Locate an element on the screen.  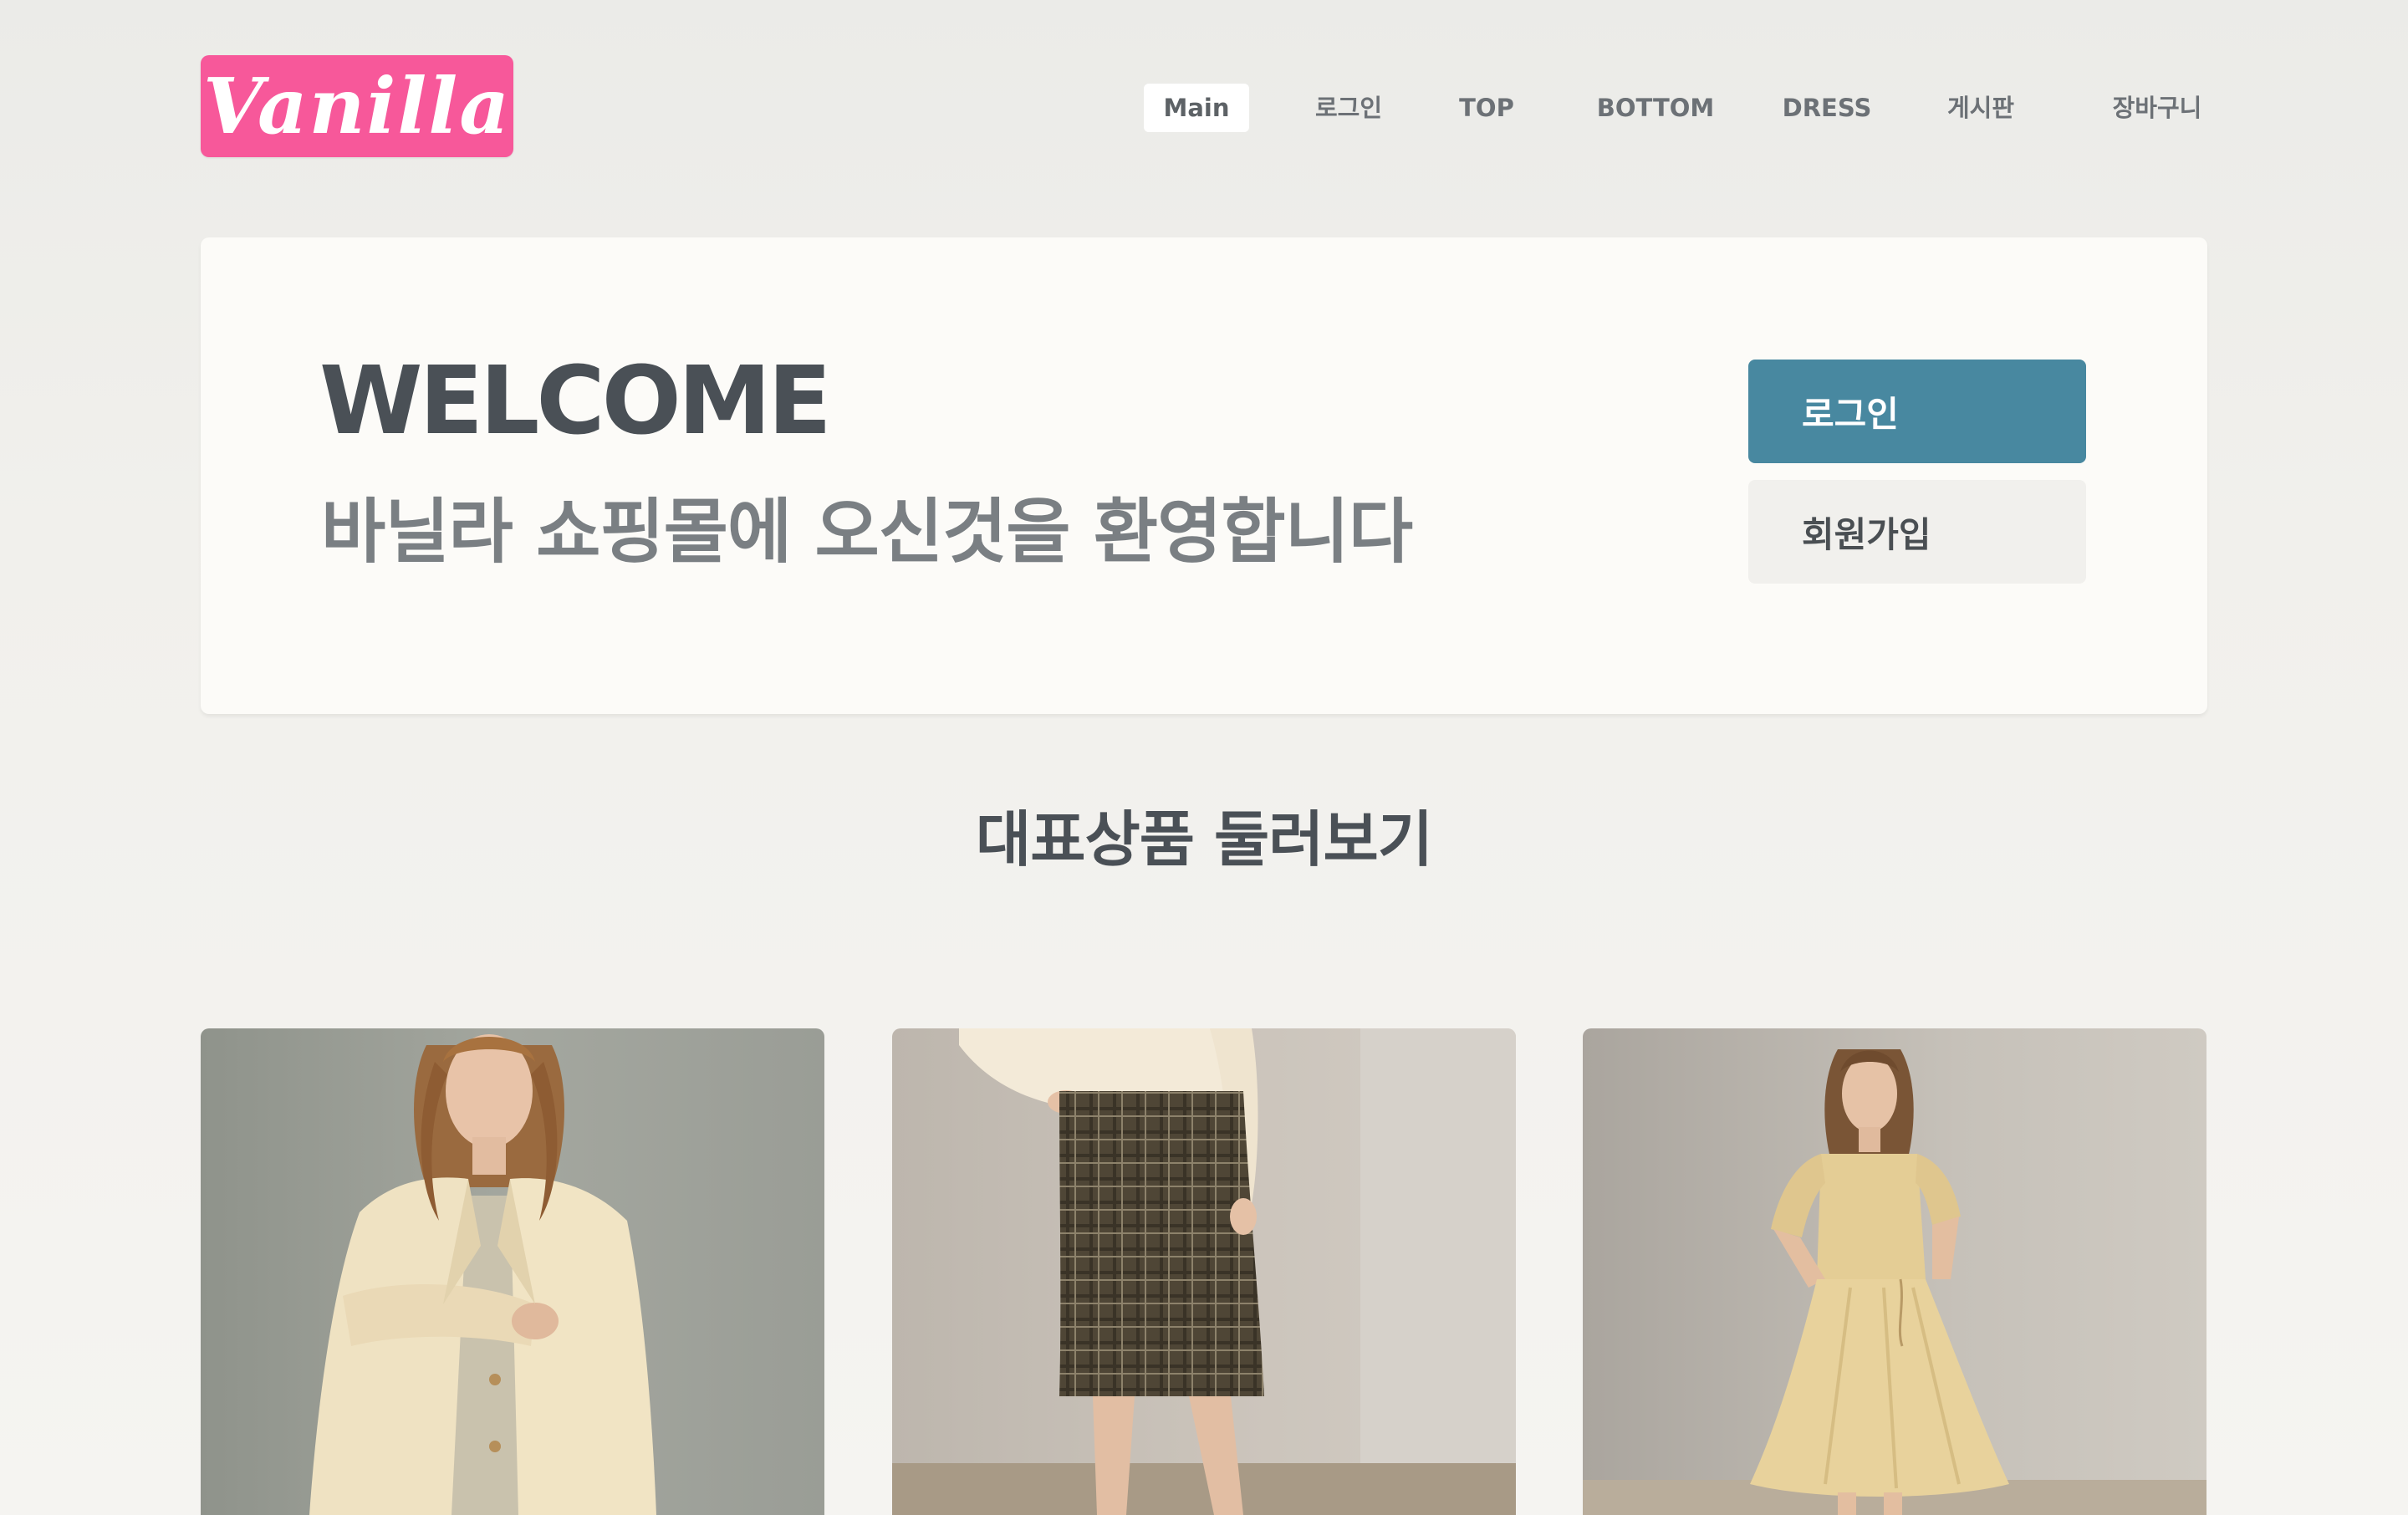
logo-text: Vanilla is located at coordinates (357, 106).